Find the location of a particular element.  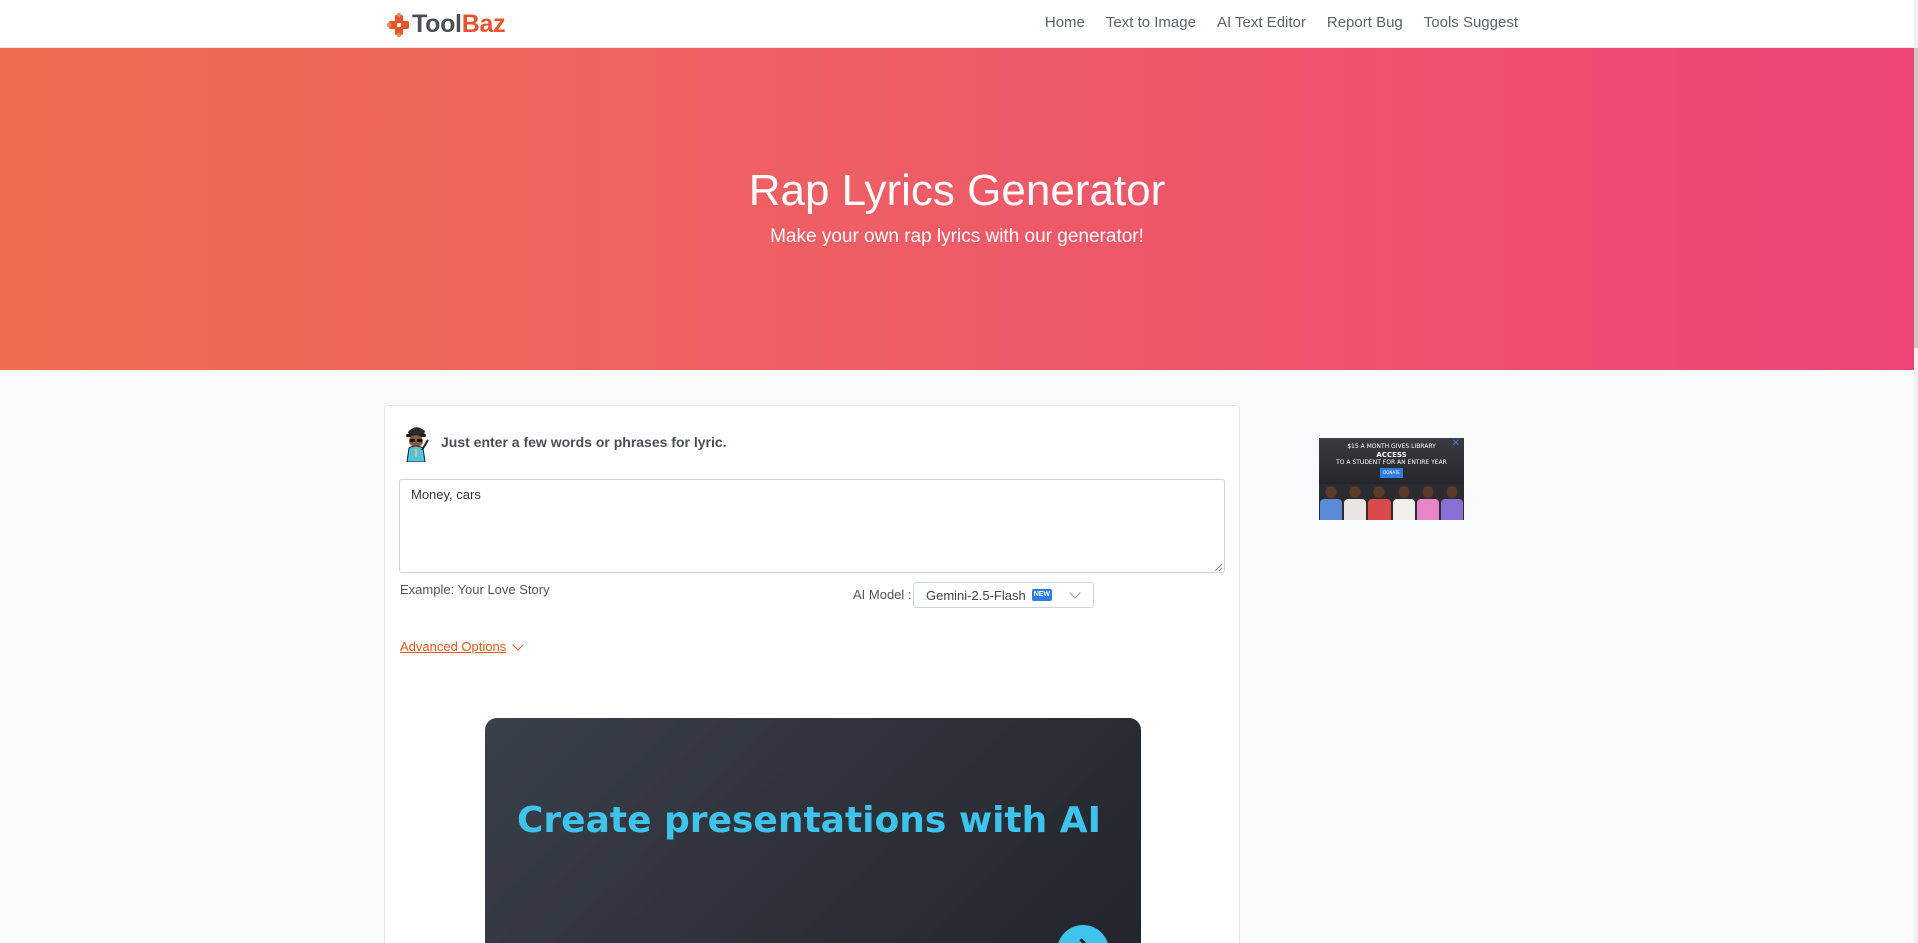

ad-line1: $15 A MONTH GIVES LIBRARY is located at coordinates (1391, 447).